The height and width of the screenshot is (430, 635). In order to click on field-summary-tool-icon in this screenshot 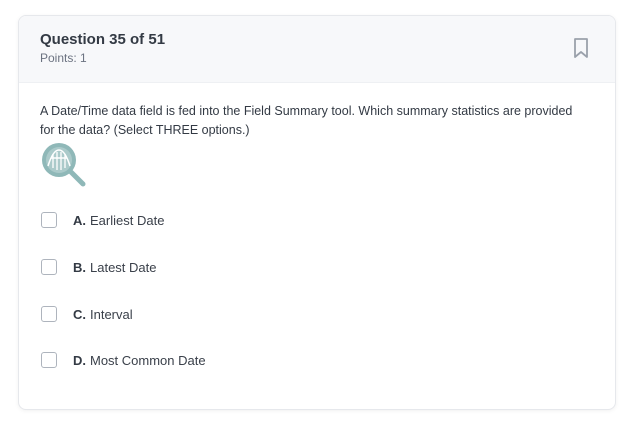, I will do `click(64, 165)`.